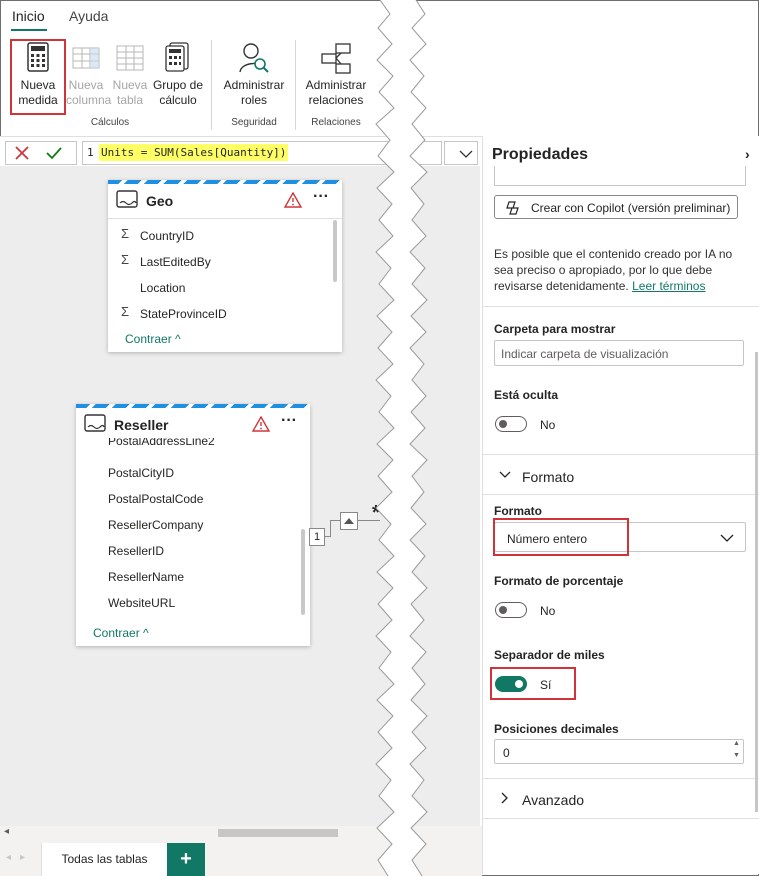 The width and height of the screenshot is (759, 876). Describe the element at coordinates (330, 528) in the screenshot. I see `relationship-line` at that location.